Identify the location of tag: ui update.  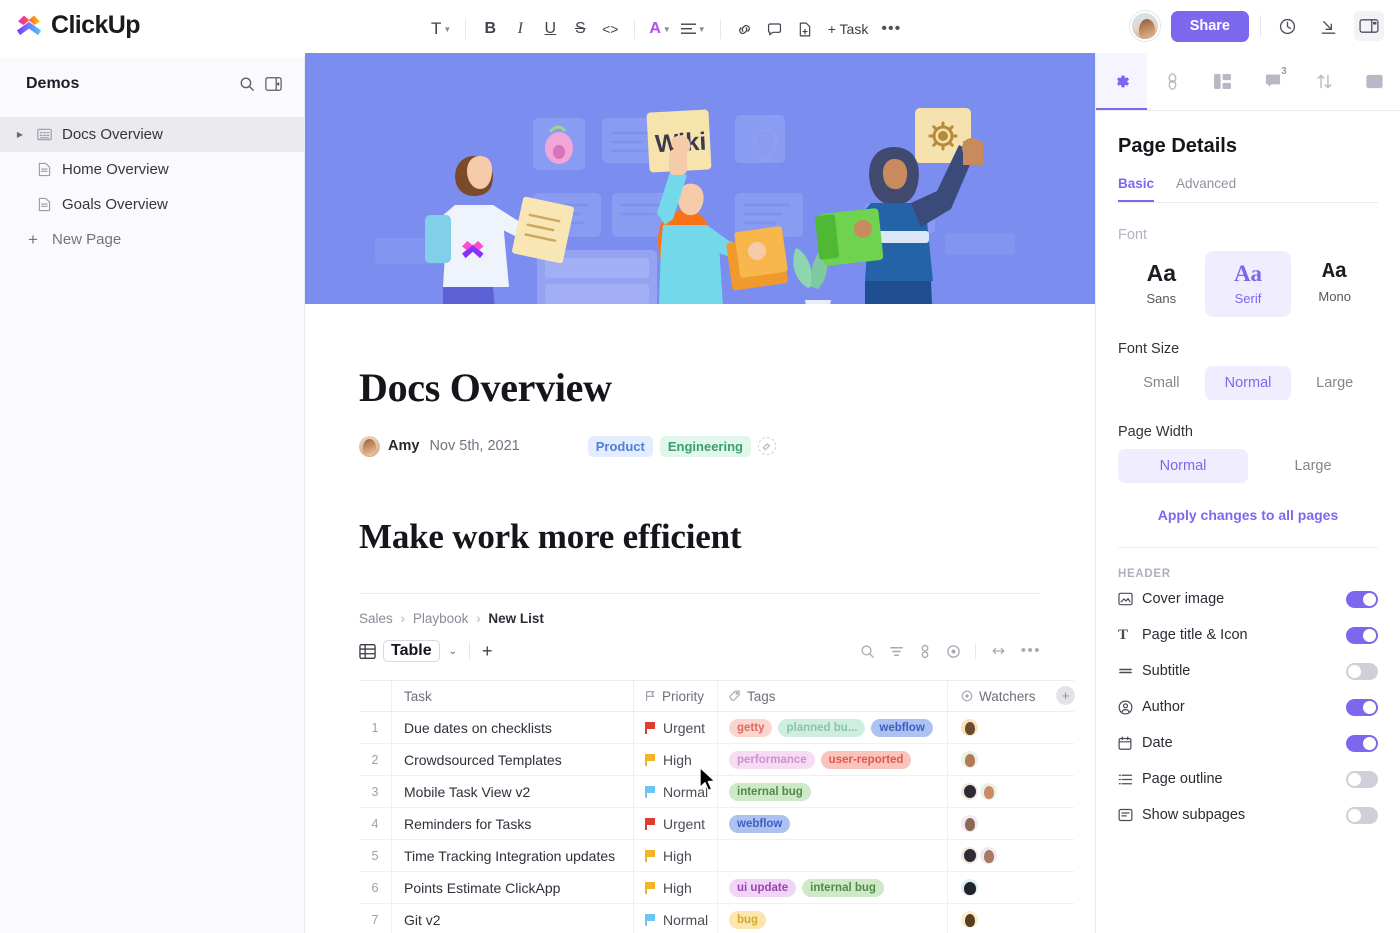
(763, 887).